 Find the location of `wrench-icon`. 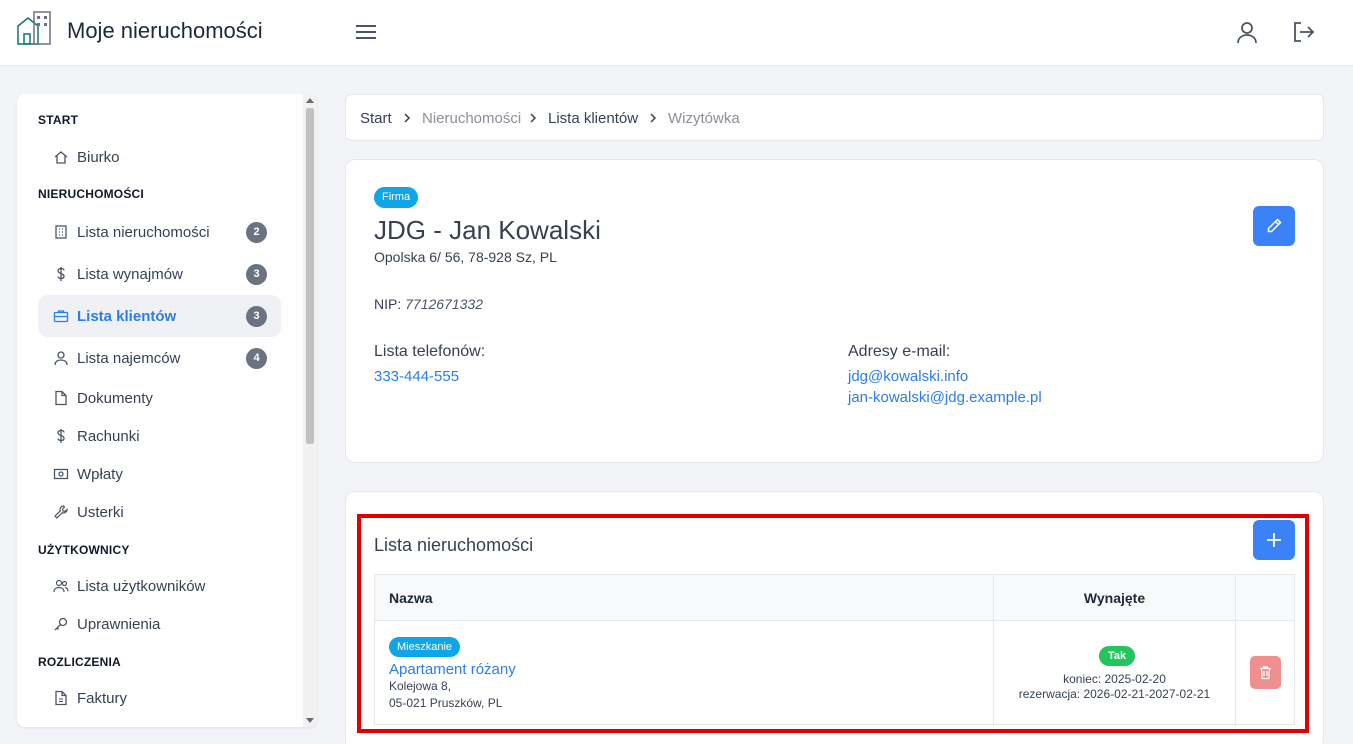

wrench-icon is located at coordinates (61, 512).